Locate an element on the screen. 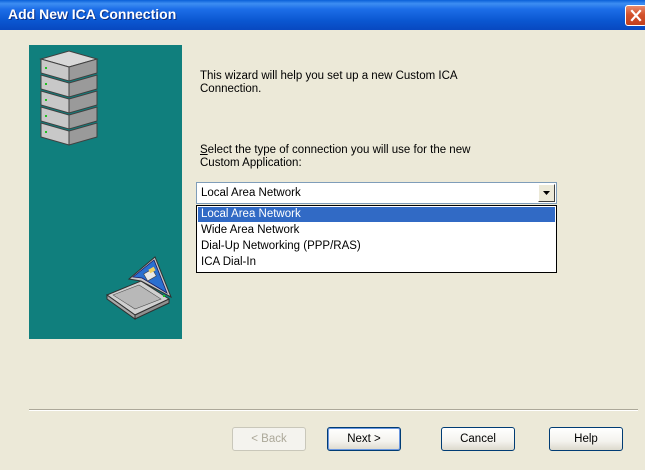  chevron-down-icon is located at coordinates (546, 193).